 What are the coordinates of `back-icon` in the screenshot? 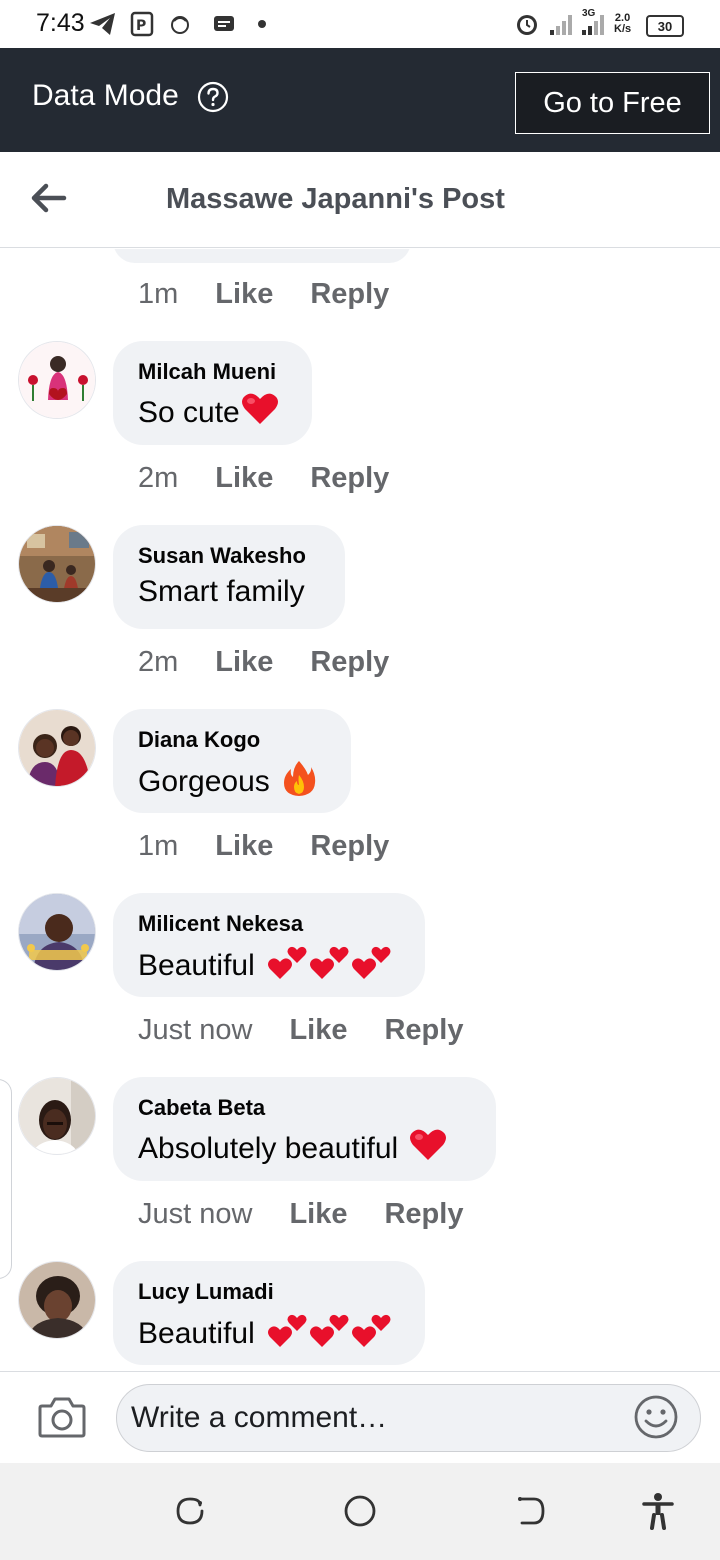 It's located at (530, 1511).